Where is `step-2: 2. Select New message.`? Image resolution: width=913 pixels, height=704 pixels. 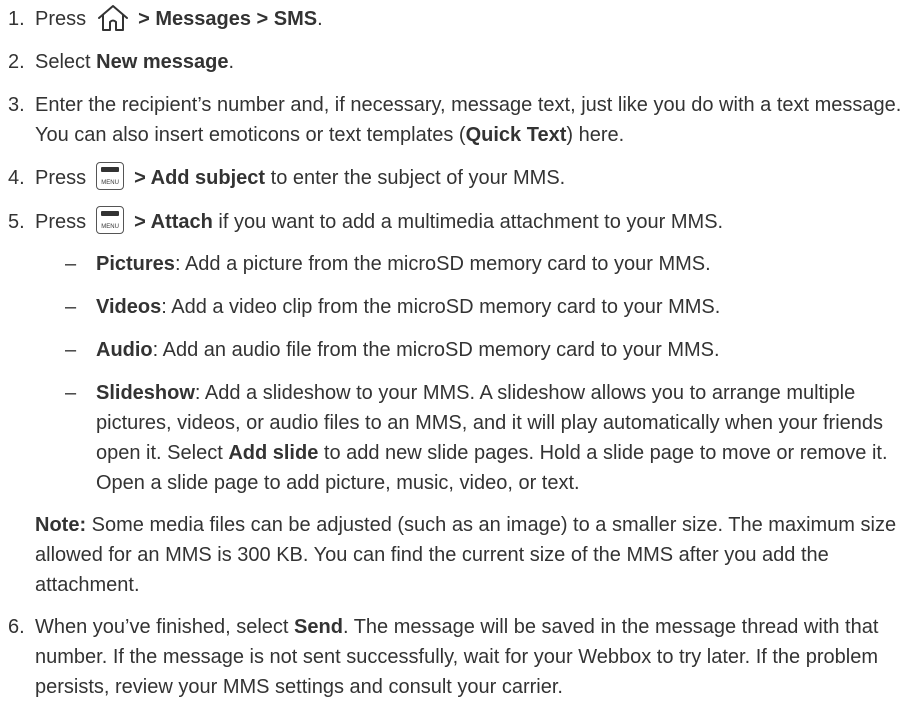
step-2: 2. Select New message. is located at coordinates (455, 62).